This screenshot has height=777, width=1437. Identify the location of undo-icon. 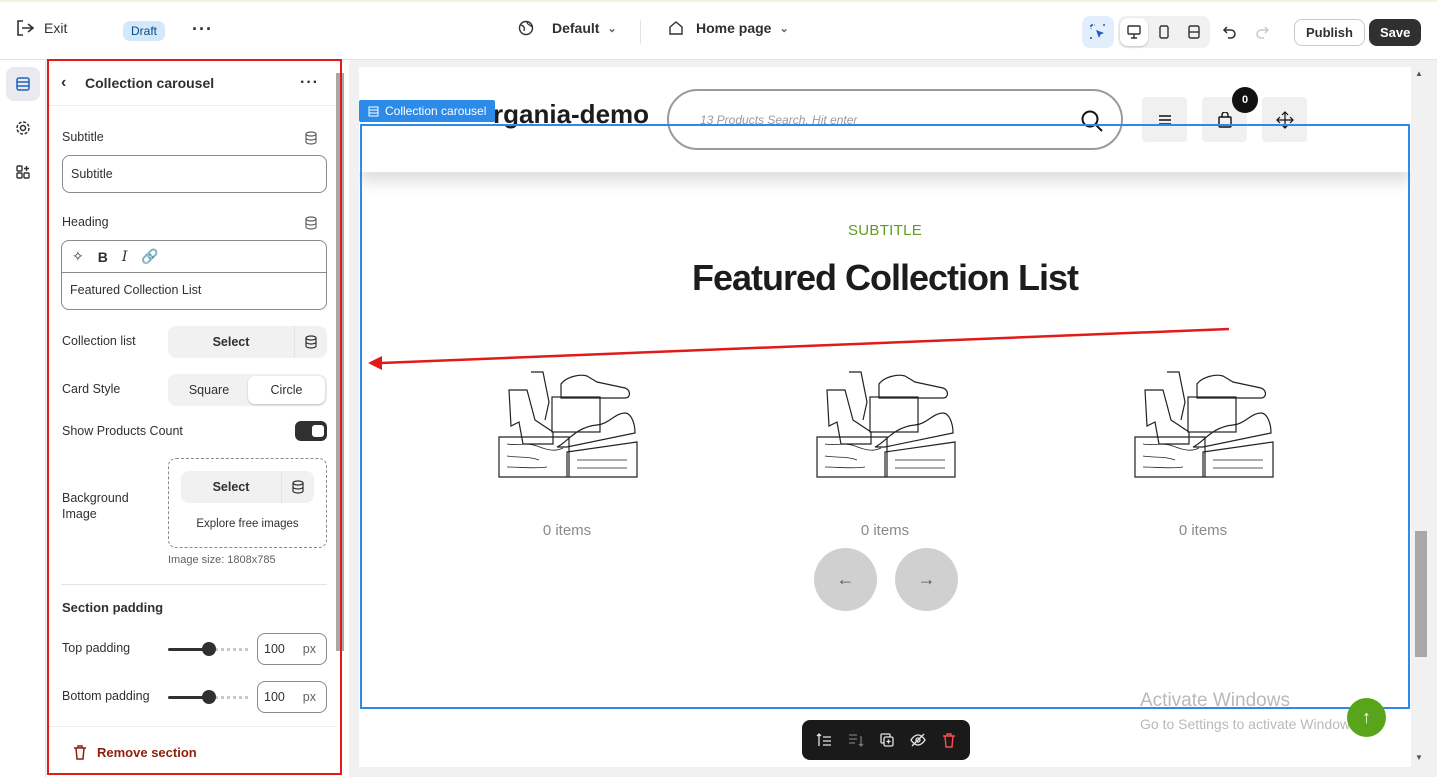
(1230, 32).